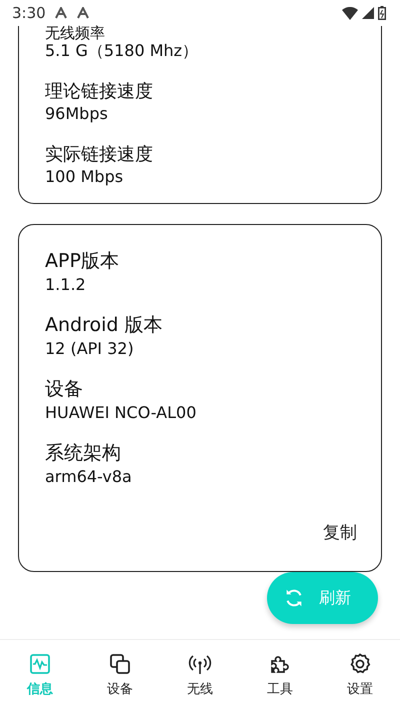 This screenshot has height=711, width=400. What do you see at coordinates (64, 389) in the screenshot?
I see `field-label: 设备` at bounding box center [64, 389].